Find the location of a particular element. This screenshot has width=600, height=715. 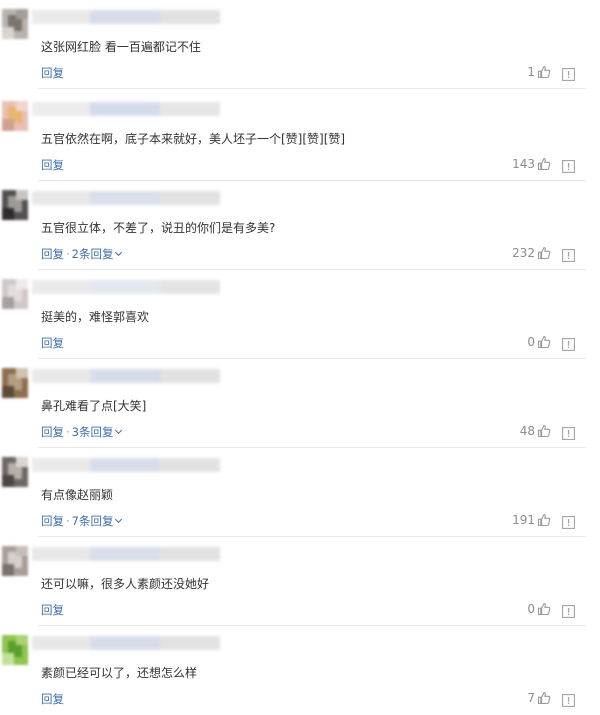

view-replies-link: 7条回复 is located at coordinates (93, 521).